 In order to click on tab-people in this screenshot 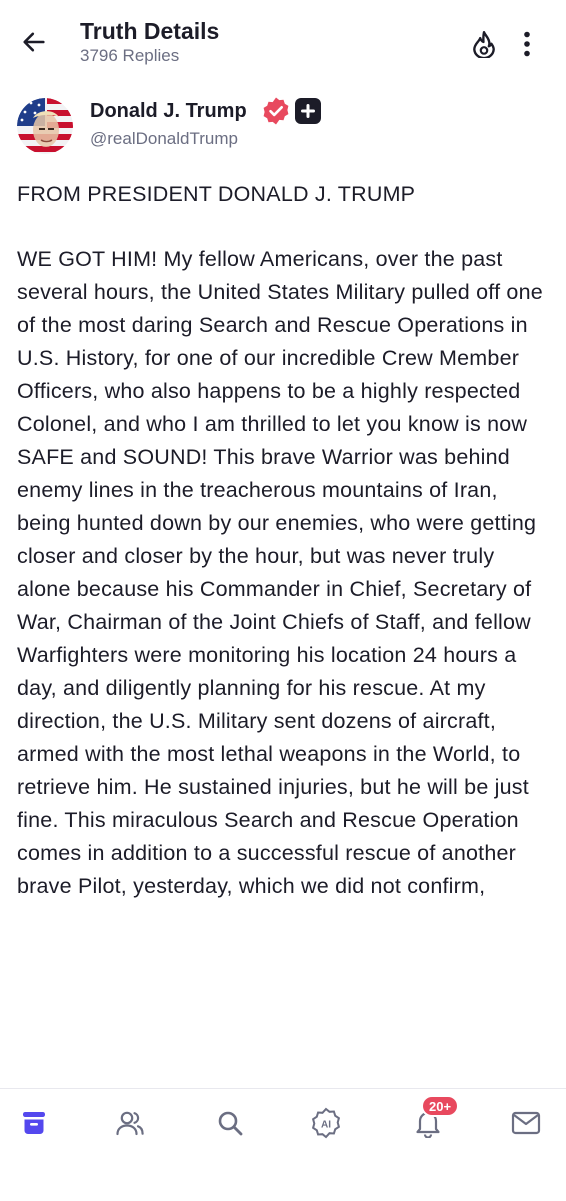, I will do `click(130, 1123)`.